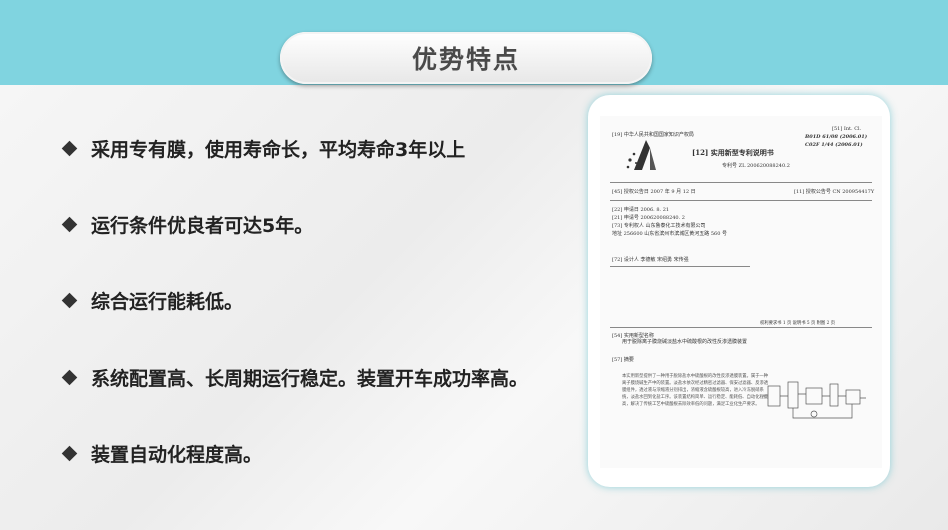 This screenshot has width=948, height=530. What do you see at coordinates (641, 210) in the screenshot?
I see `doc-app-date: [22] 申请日 2006. 8. 21` at bounding box center [641, 210].